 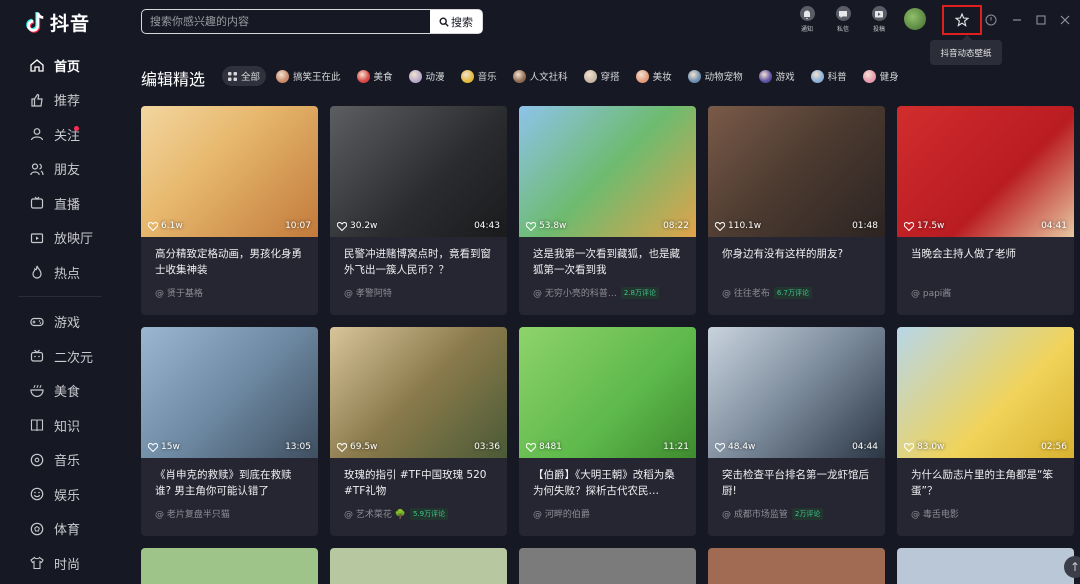 What do you see at coordinates (755, 513) in the screenshot?
I see `video-author: @ 成都市场监管` at bounding box center [755, 513].